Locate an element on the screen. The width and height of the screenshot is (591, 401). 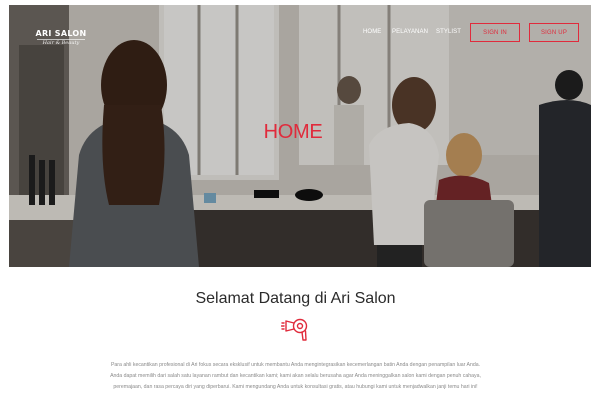
brand-name: ARI SALON is located at coordinates (61, 33).